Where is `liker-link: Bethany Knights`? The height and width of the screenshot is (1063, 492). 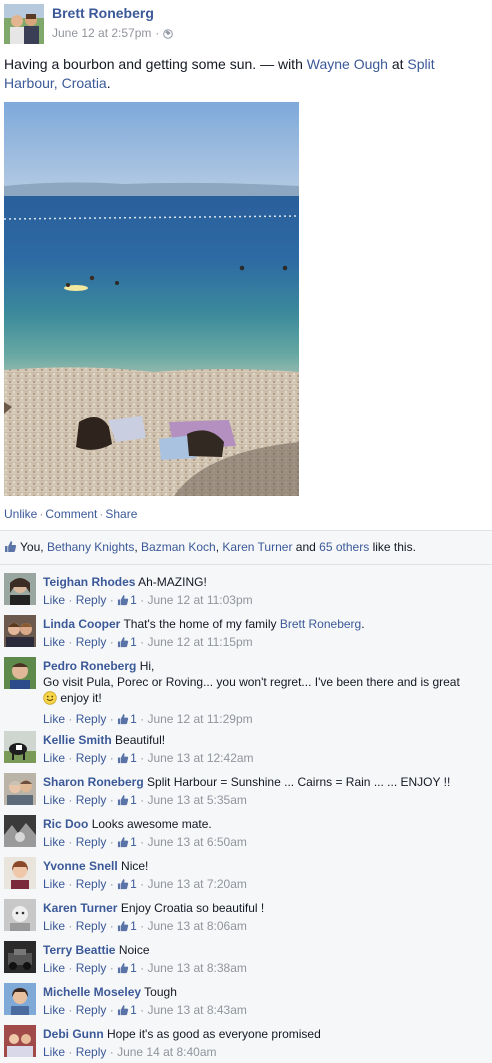
liker-link: Bethany Knights is located at coordinates (90, 547).